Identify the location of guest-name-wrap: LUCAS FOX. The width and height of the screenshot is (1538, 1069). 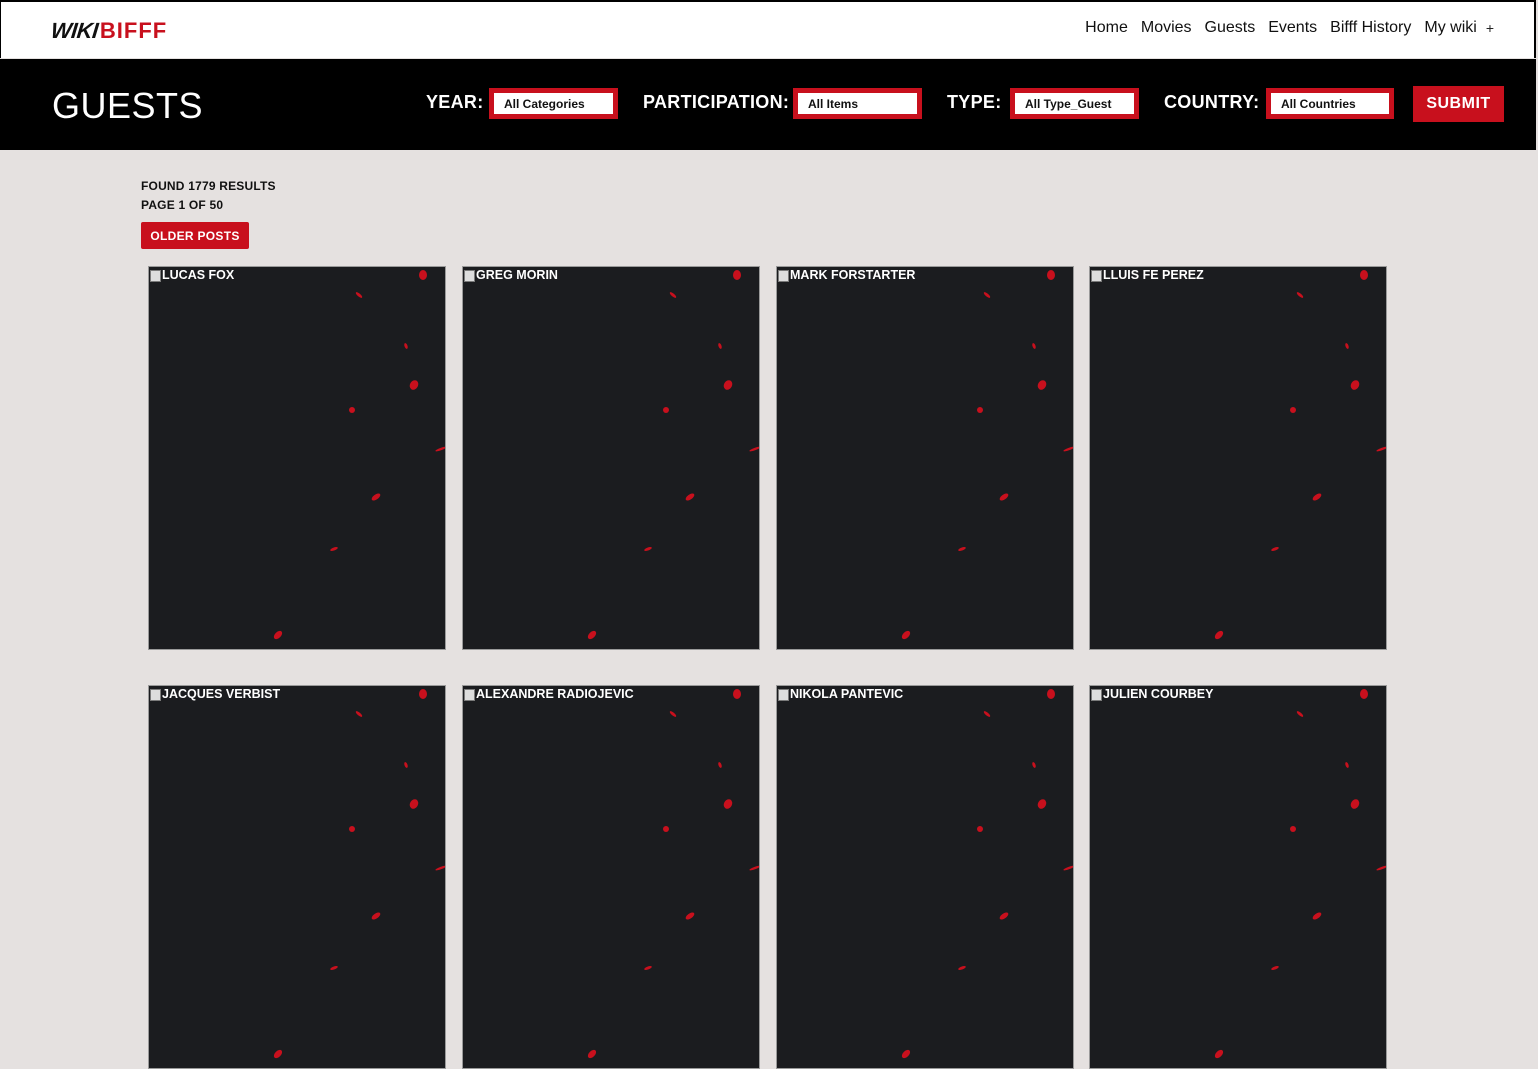
(191, 275).